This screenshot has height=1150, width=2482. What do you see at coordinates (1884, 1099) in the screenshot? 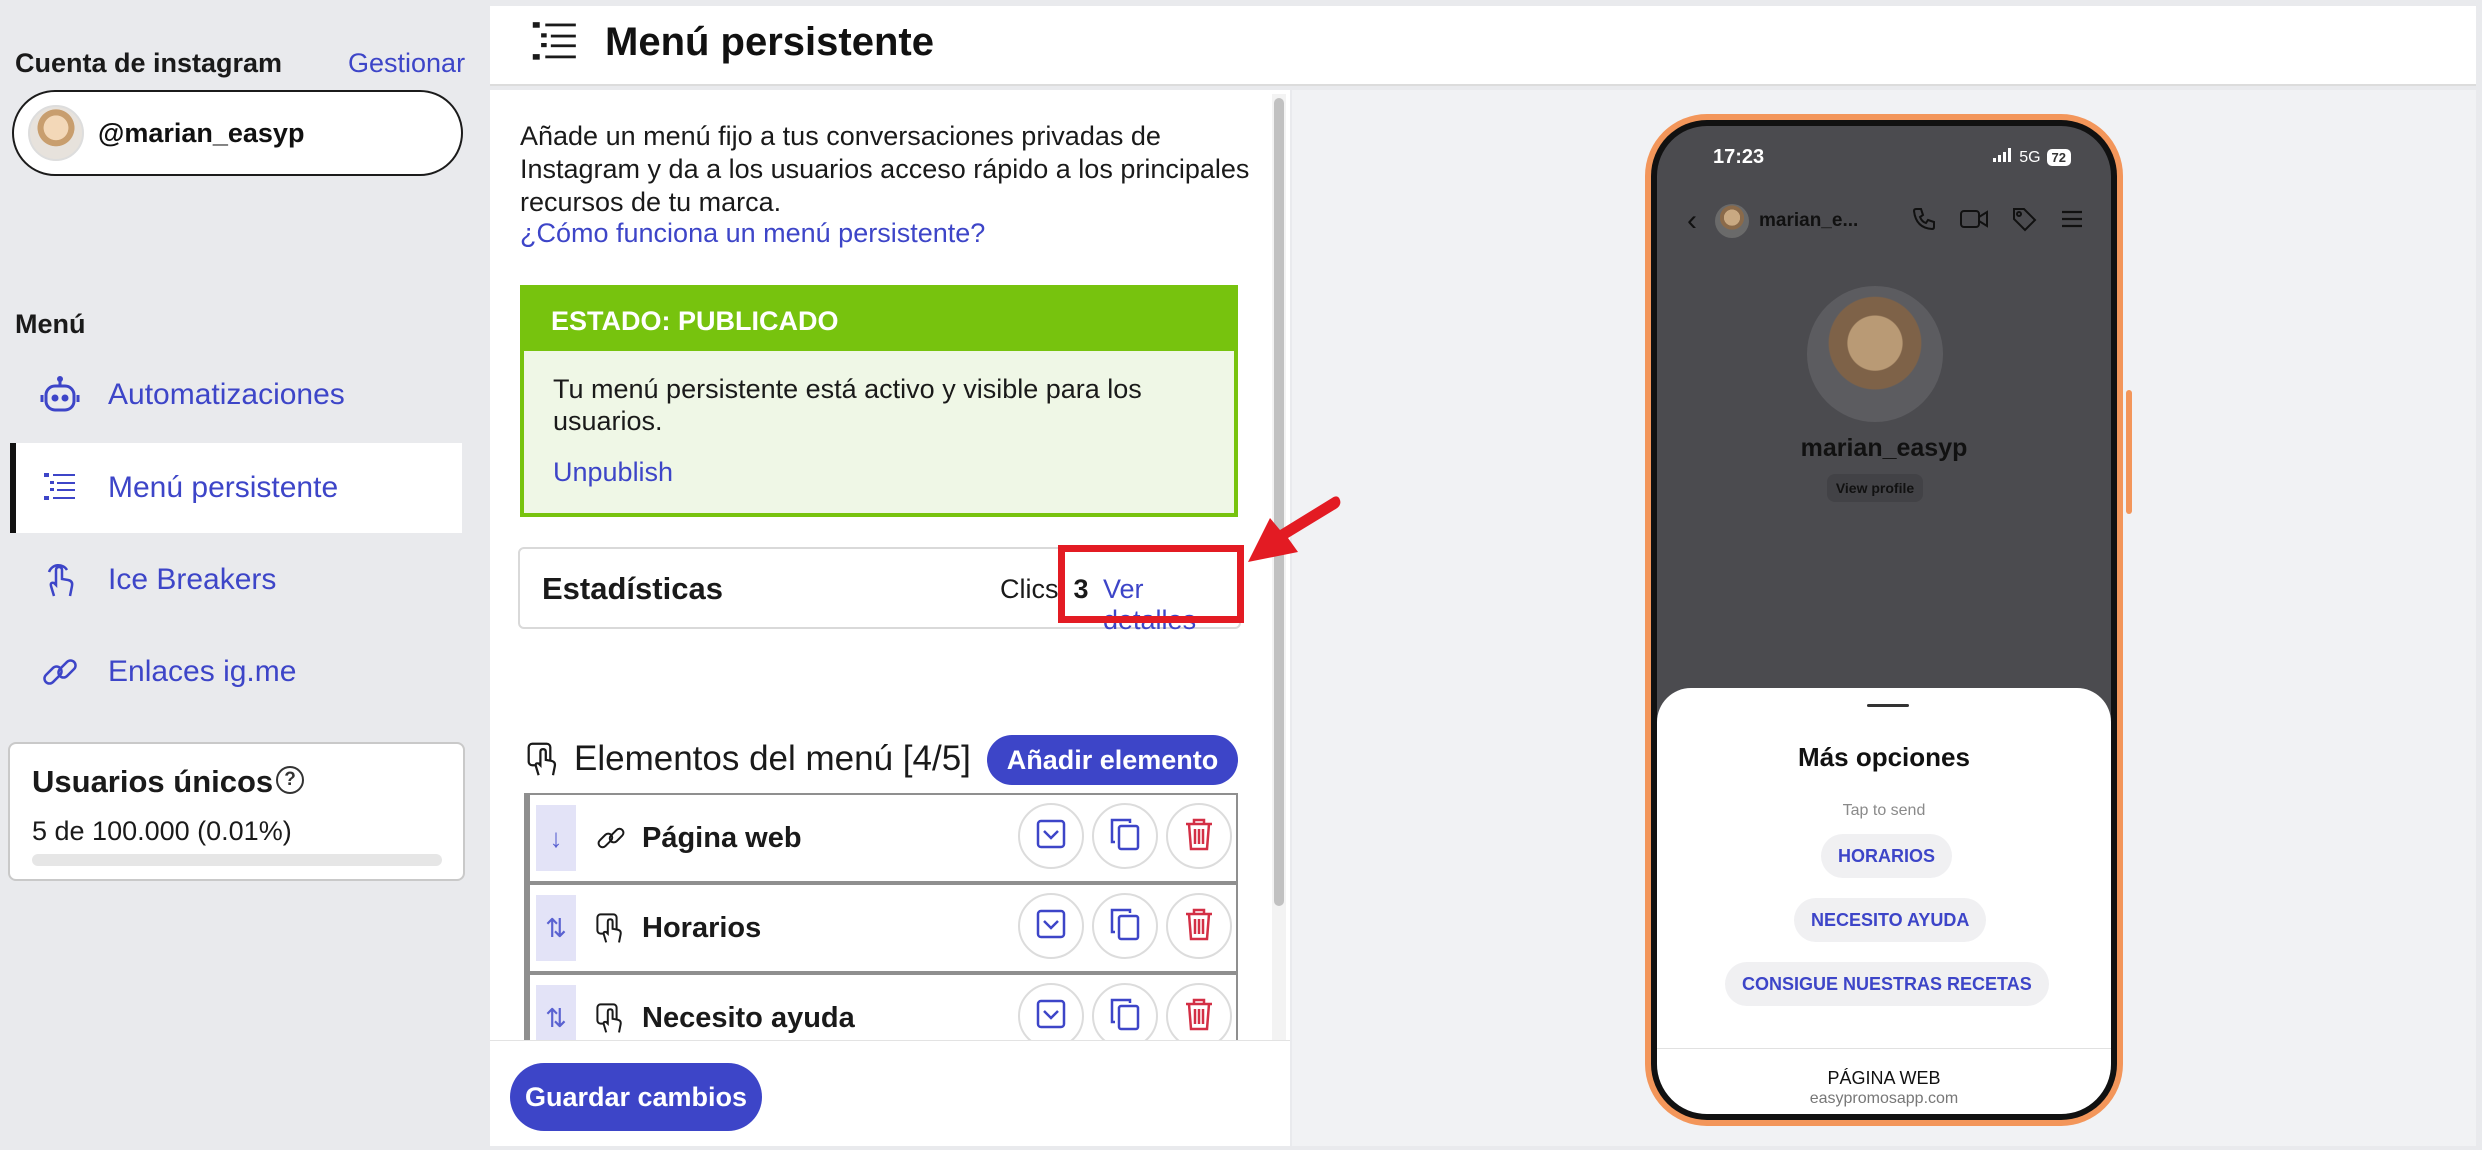
I see `web-link-url: easypromosapp.com` at bounding box center [1884, 1099].